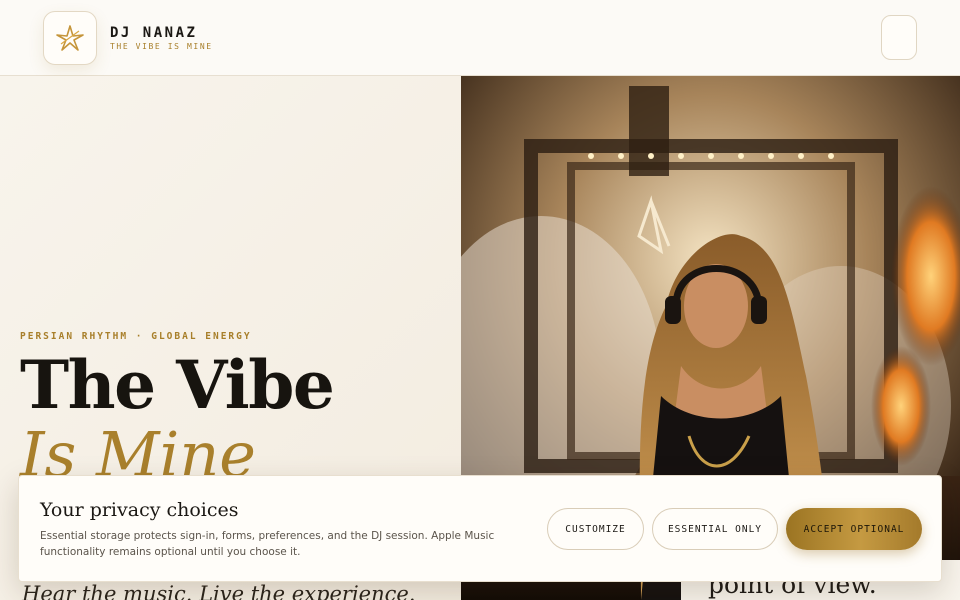  I want to click on menu-button, so click(899, 37).